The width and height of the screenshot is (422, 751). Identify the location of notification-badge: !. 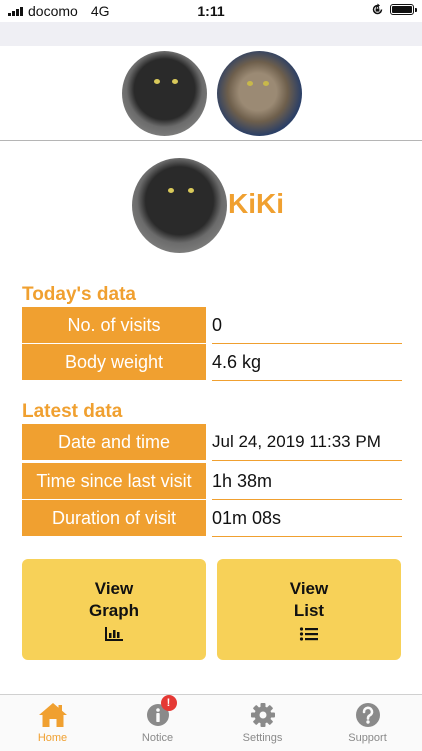
(168, 703).